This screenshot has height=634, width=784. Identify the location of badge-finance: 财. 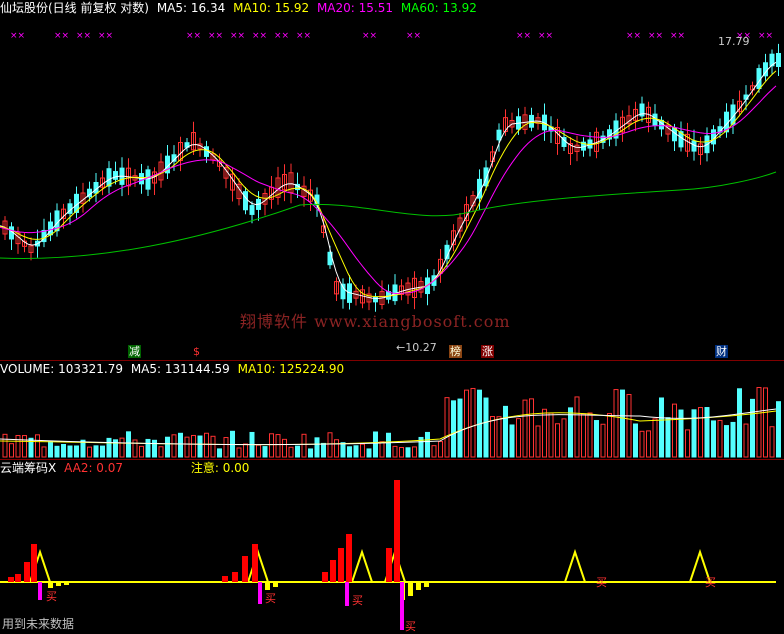
(721, 351).